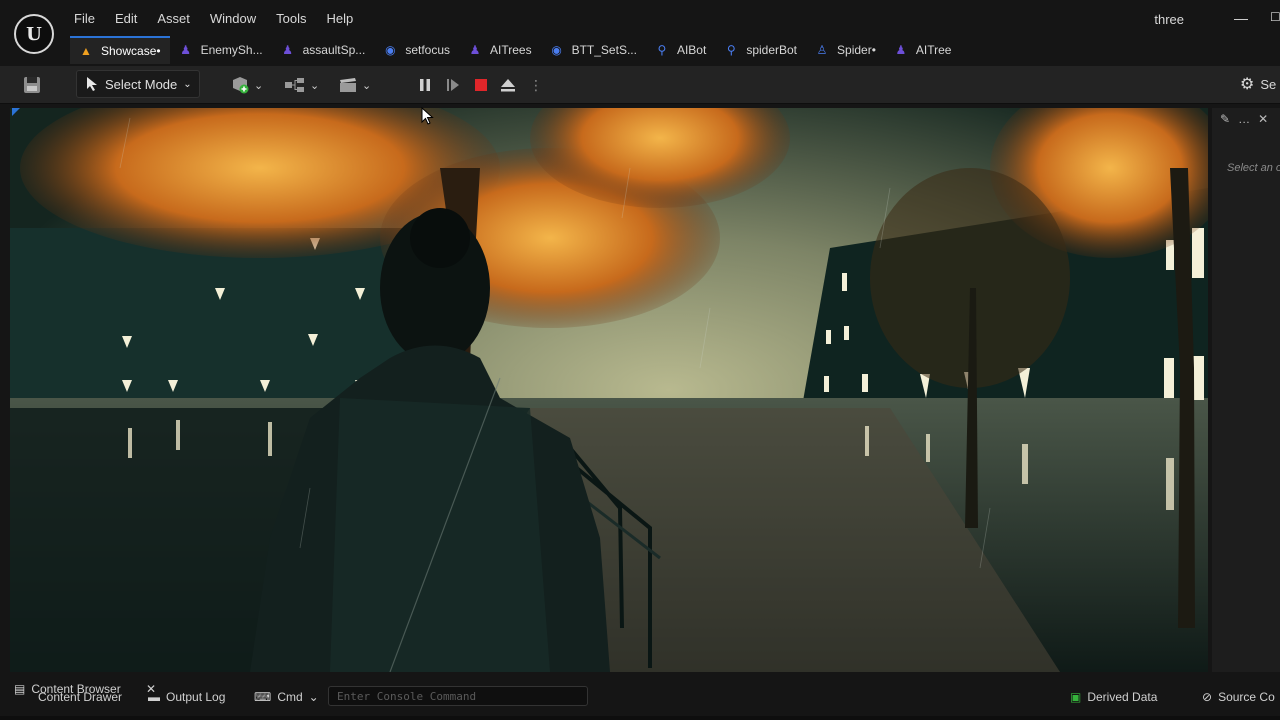 The width and height of the screenshot is (1280, 720). Describe the element at coordinates (1268, 84) in the screenshot. I see `settings-label: Se` at that location.